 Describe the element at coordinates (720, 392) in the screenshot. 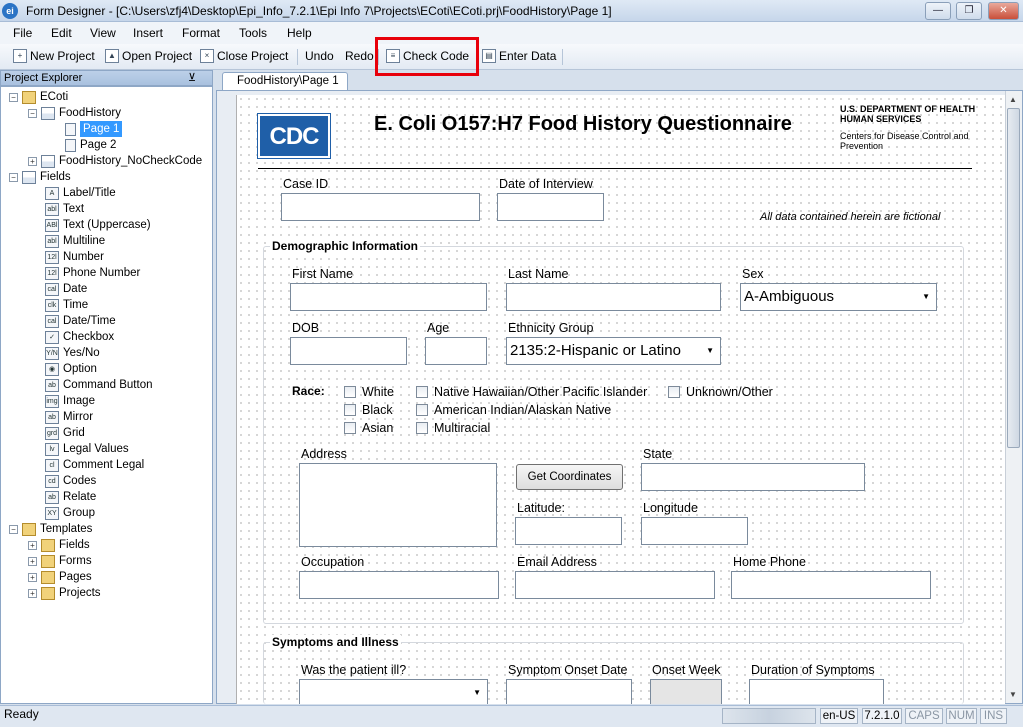

I see `race-unknown-checkbox: Unknown/Other` at that location.